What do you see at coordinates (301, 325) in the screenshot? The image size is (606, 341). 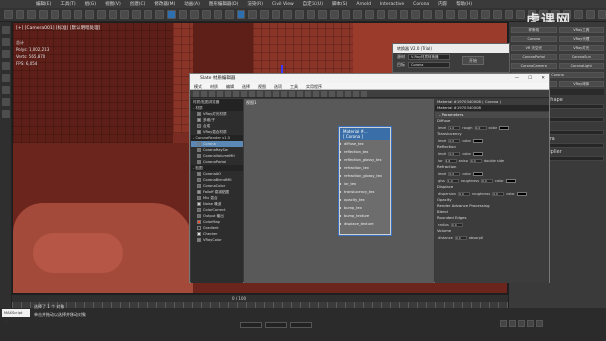 I see `z-field` at bounding box center [301, 325].